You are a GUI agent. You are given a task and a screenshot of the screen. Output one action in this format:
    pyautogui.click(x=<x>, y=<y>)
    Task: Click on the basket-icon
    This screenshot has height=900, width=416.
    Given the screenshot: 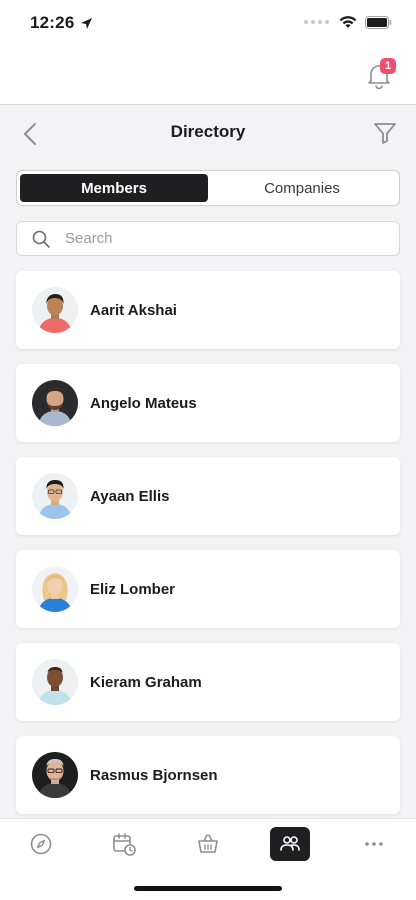 What is the action you would take?
    pyautogui.click(x=208, y=843)
    